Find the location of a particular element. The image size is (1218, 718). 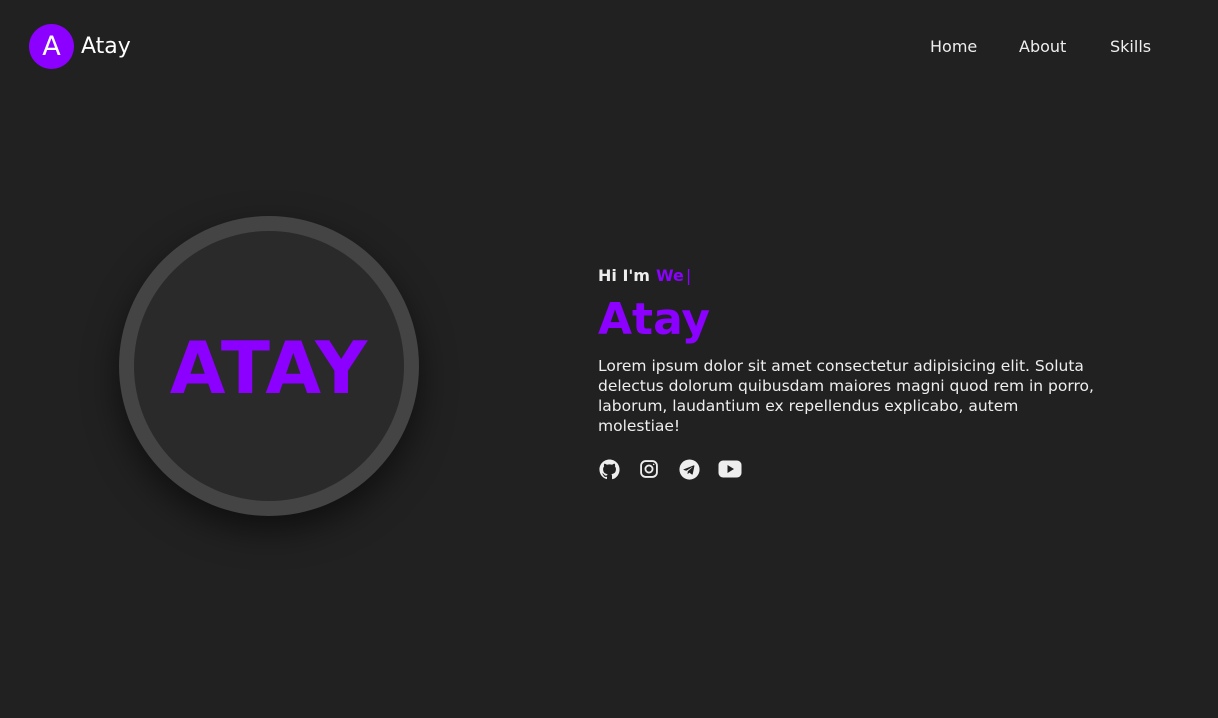

nav-links: Home About Skills is located at coordinates (609, 48).